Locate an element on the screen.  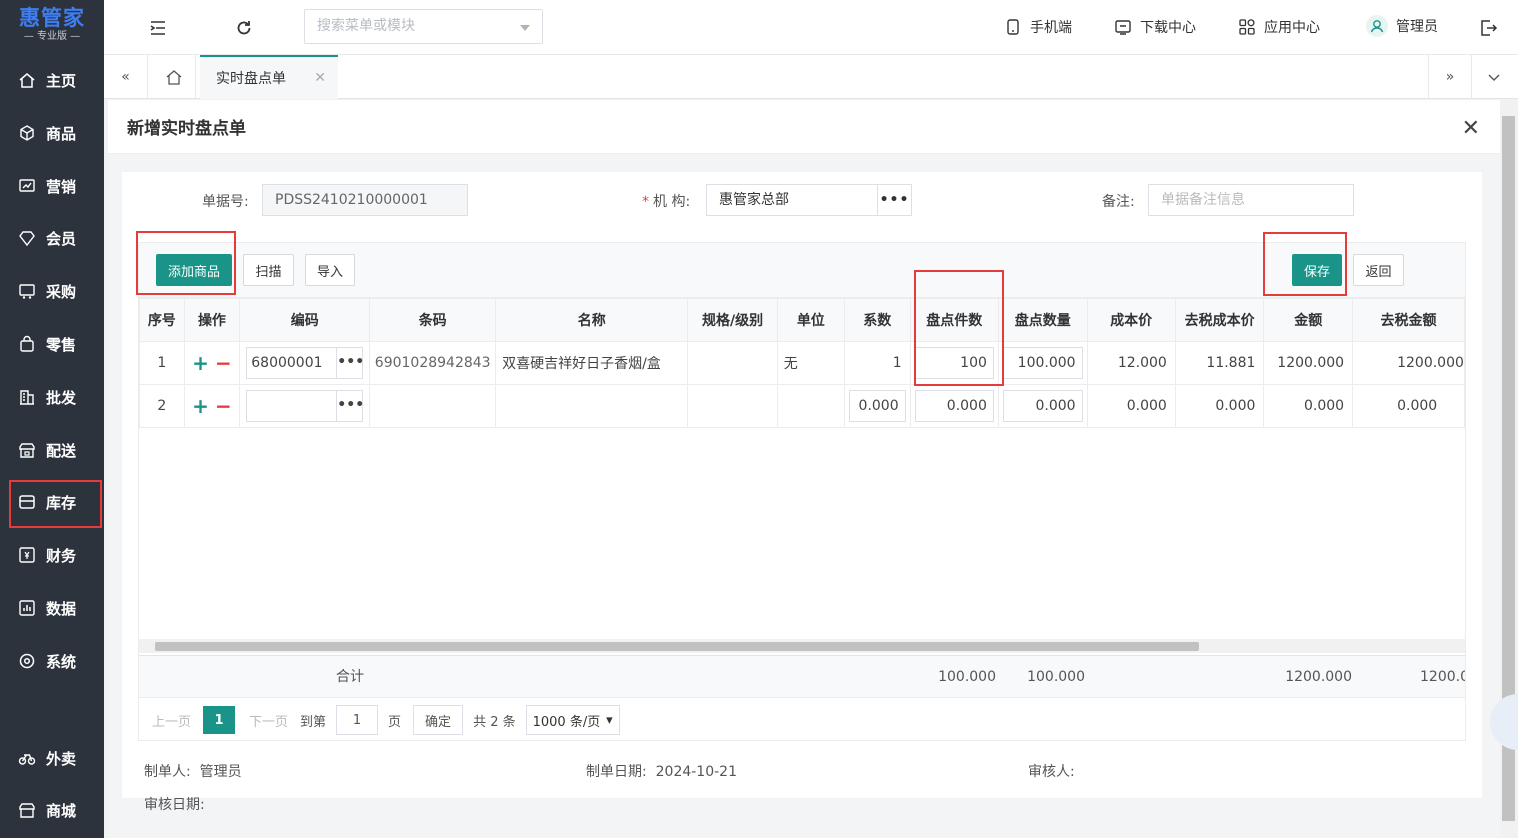
refresh-icon is located at coordinates (244, 28).